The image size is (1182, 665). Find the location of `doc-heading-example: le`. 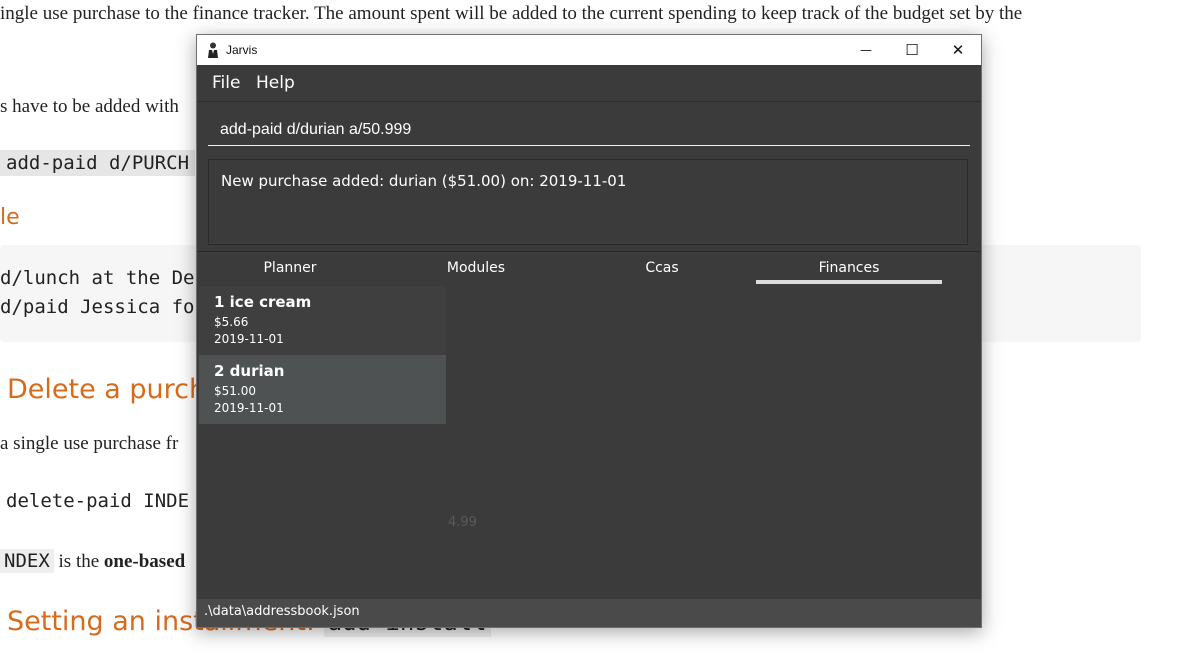

doc-heading-example: le is located at coordinates (10, 217).